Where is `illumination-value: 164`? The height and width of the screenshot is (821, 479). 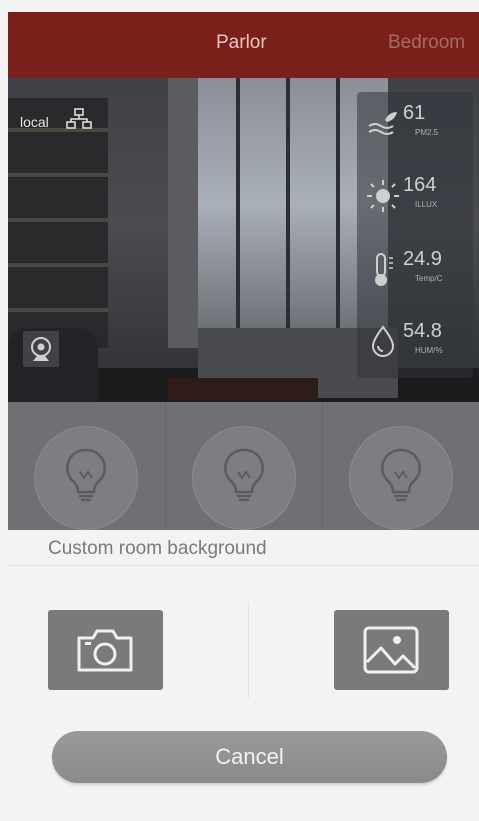 illumination-value: 164 is located at coordinates (420, 185).